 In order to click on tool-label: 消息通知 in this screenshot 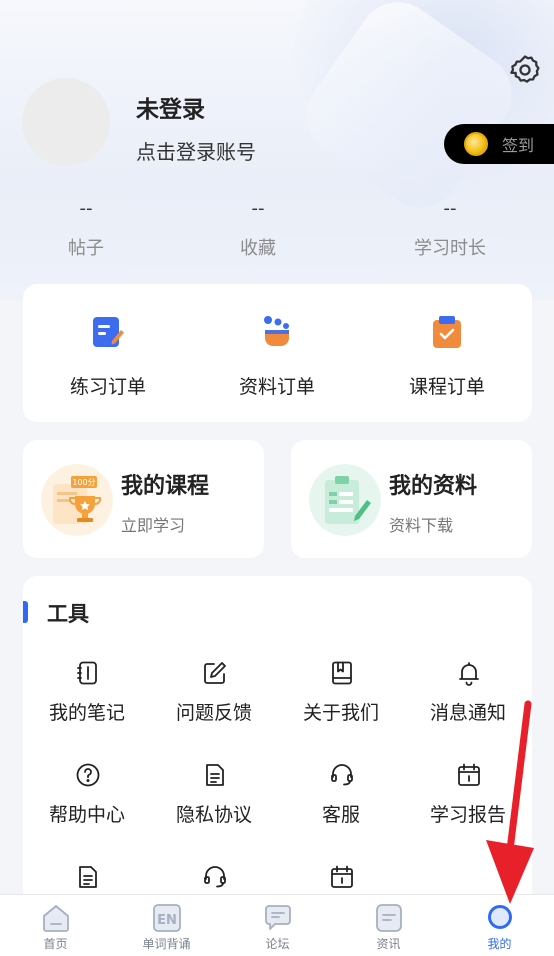, I will do `click(467, 713)`.